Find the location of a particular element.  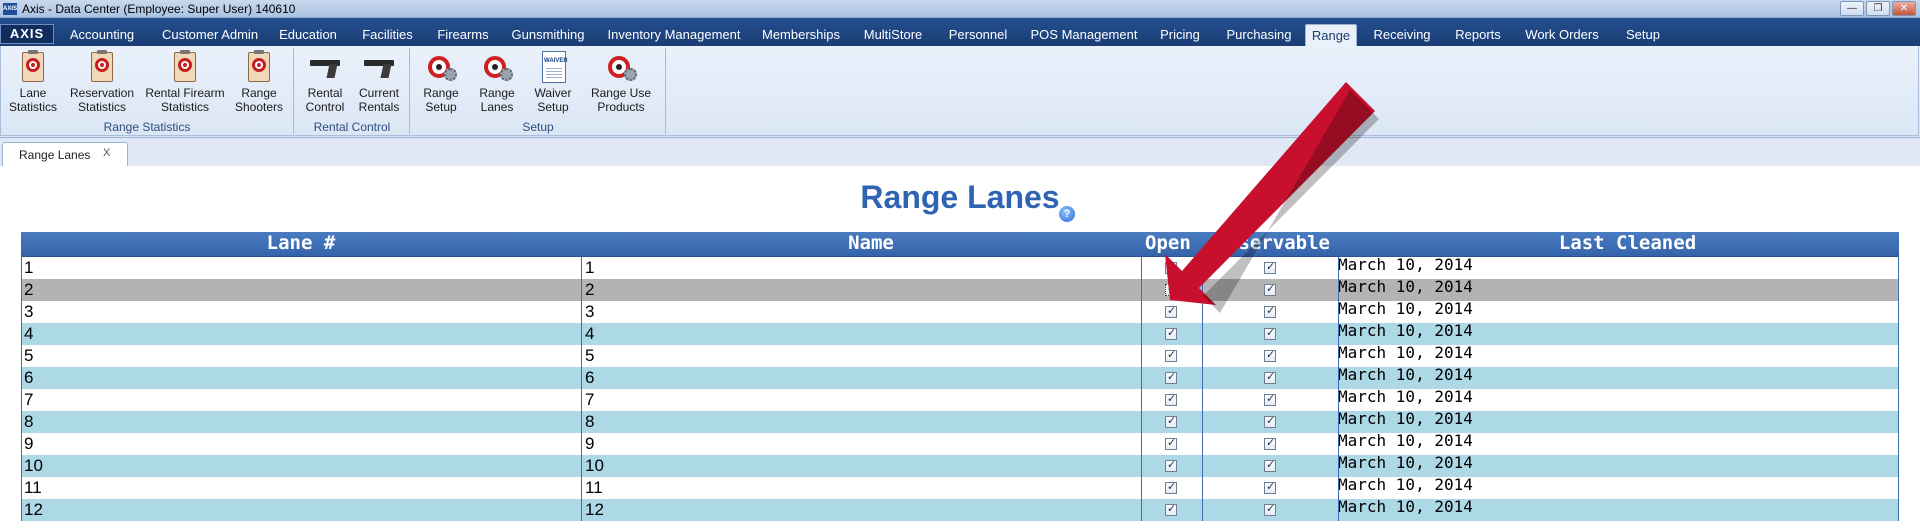

ribbon-button-reservation-statistics: Reservation Statistics is located at coordinates (102, 82).